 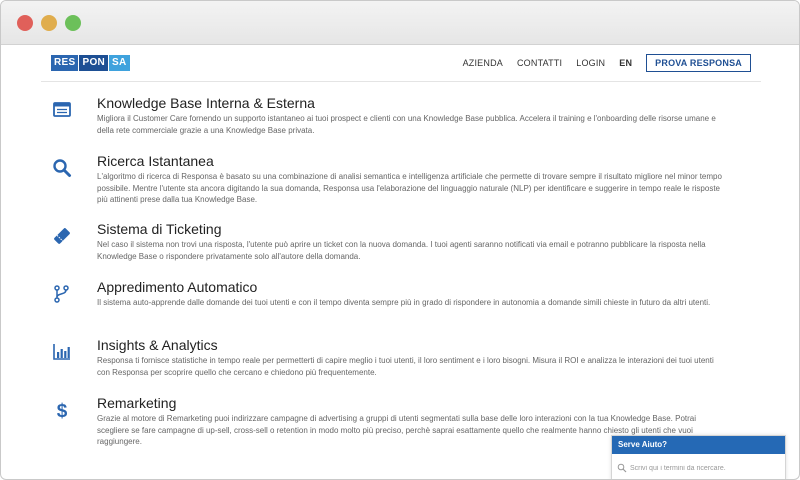 What do you see at coordinates (61, 352) in the screenshot?
I see `bar-chart-icon` at bounding box center [61, 352].